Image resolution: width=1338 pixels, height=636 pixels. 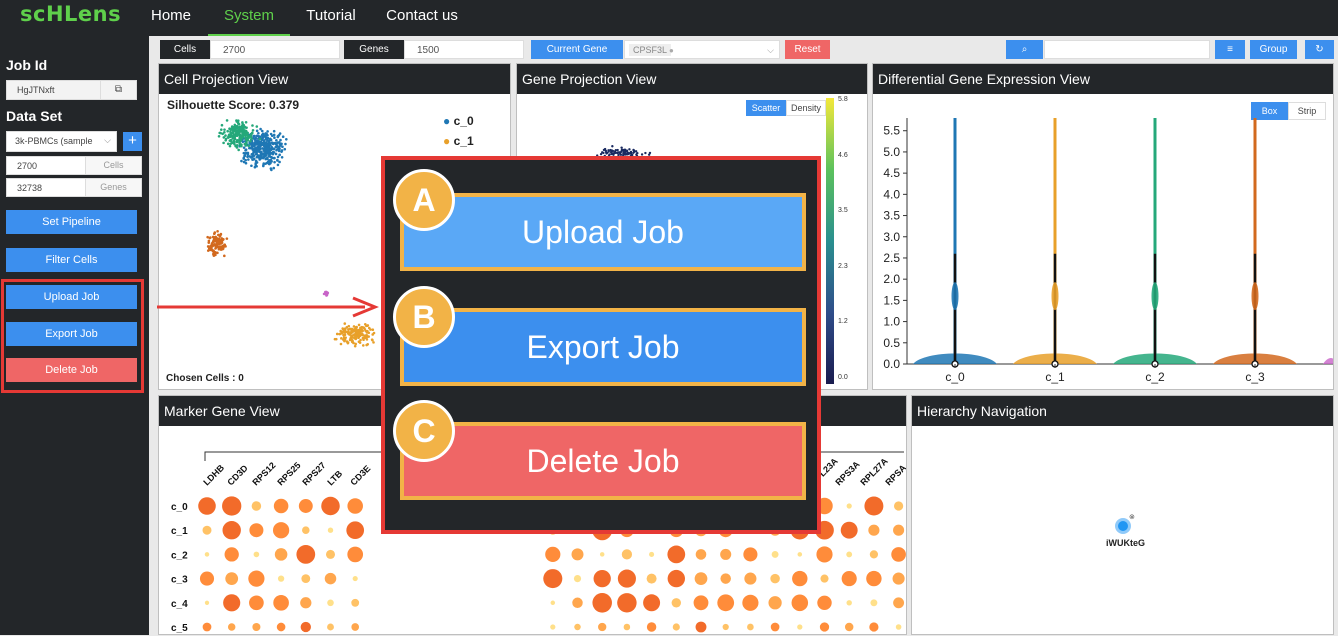 What do you see at coordinates (424, 200) in the screenshot?
I see `callout-badge-a: A` at bounding box center [424, 200].